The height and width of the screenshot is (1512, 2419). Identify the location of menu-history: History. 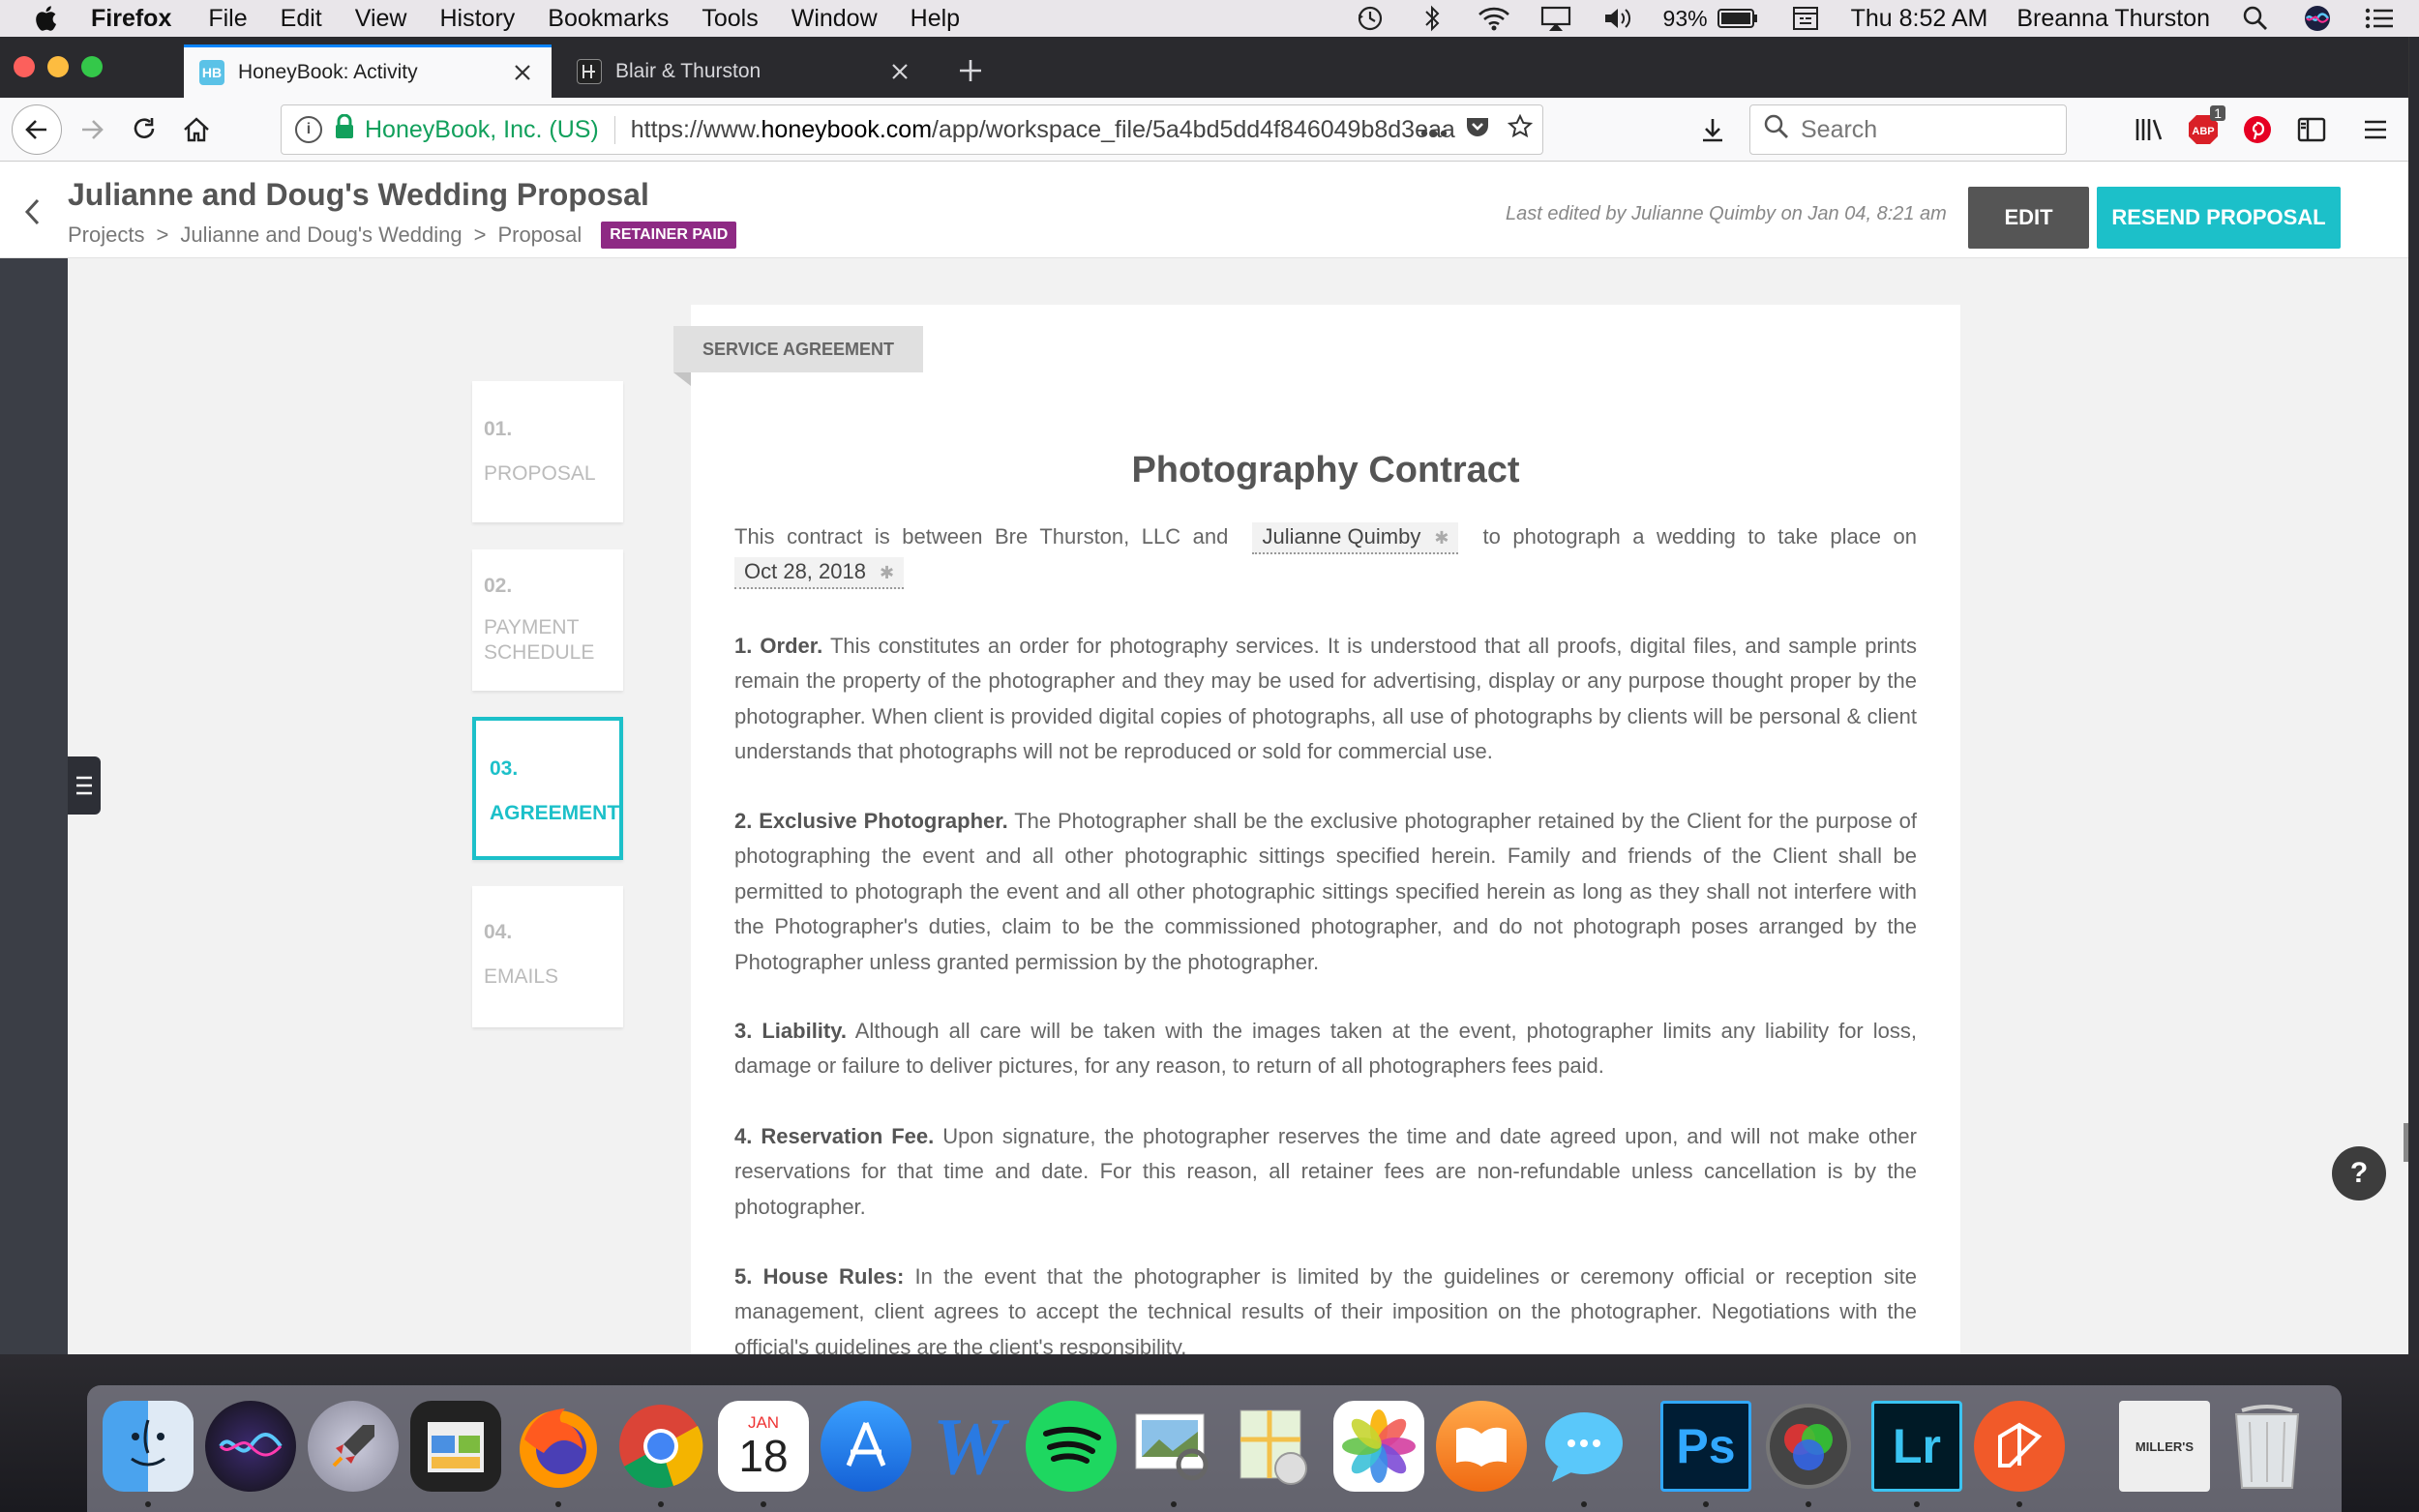
(478, 19).